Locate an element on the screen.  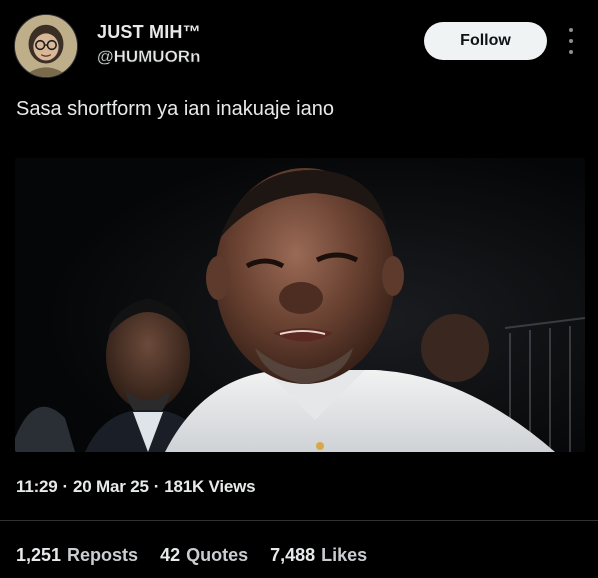
views-count: 181K Views is located at coordinates (209, 487).